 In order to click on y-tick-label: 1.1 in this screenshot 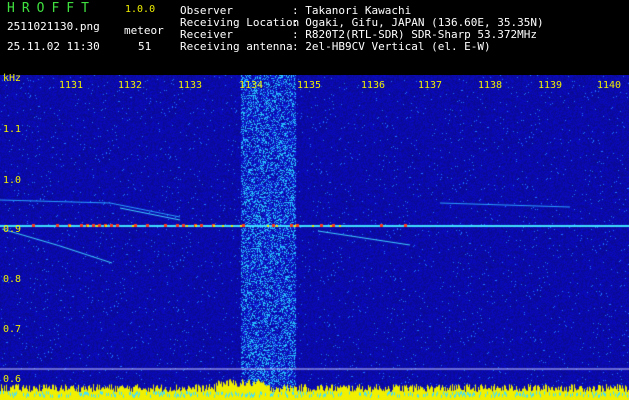, I will do `click(12, 129)`.